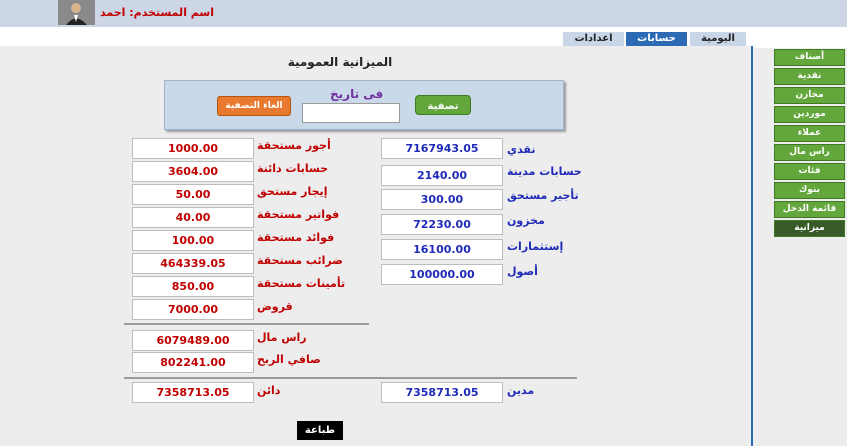  What do you see at coordinates (293, 168) in the screenshot?
I see `liability-label: حسابات دائنة` at bounding box center [293, 168].